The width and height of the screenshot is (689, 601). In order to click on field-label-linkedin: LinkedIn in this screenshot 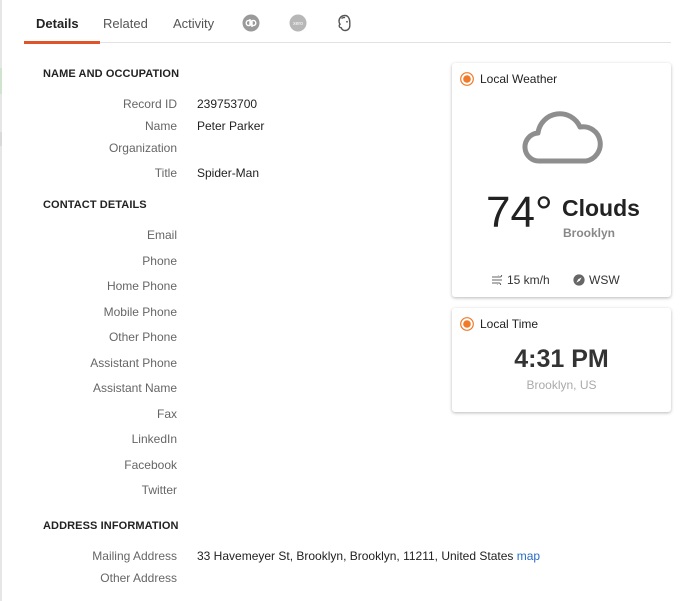, I will do `click(154, 439)`.